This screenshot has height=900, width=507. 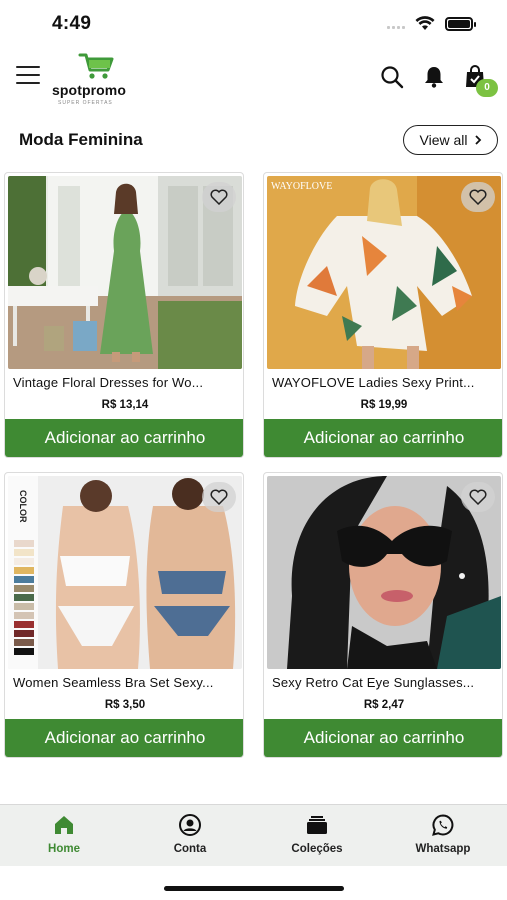 What do you see at coordinates (396, 24) in the screenshot?
I see `signal-icon` at bounding box center [396, 24].